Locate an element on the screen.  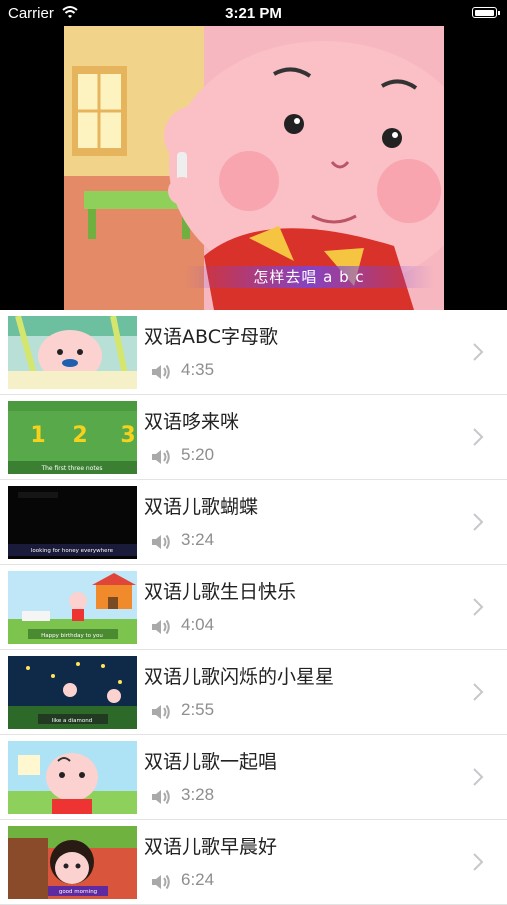
thumb-caption: like a diamond is located at coordinates (72, 721).